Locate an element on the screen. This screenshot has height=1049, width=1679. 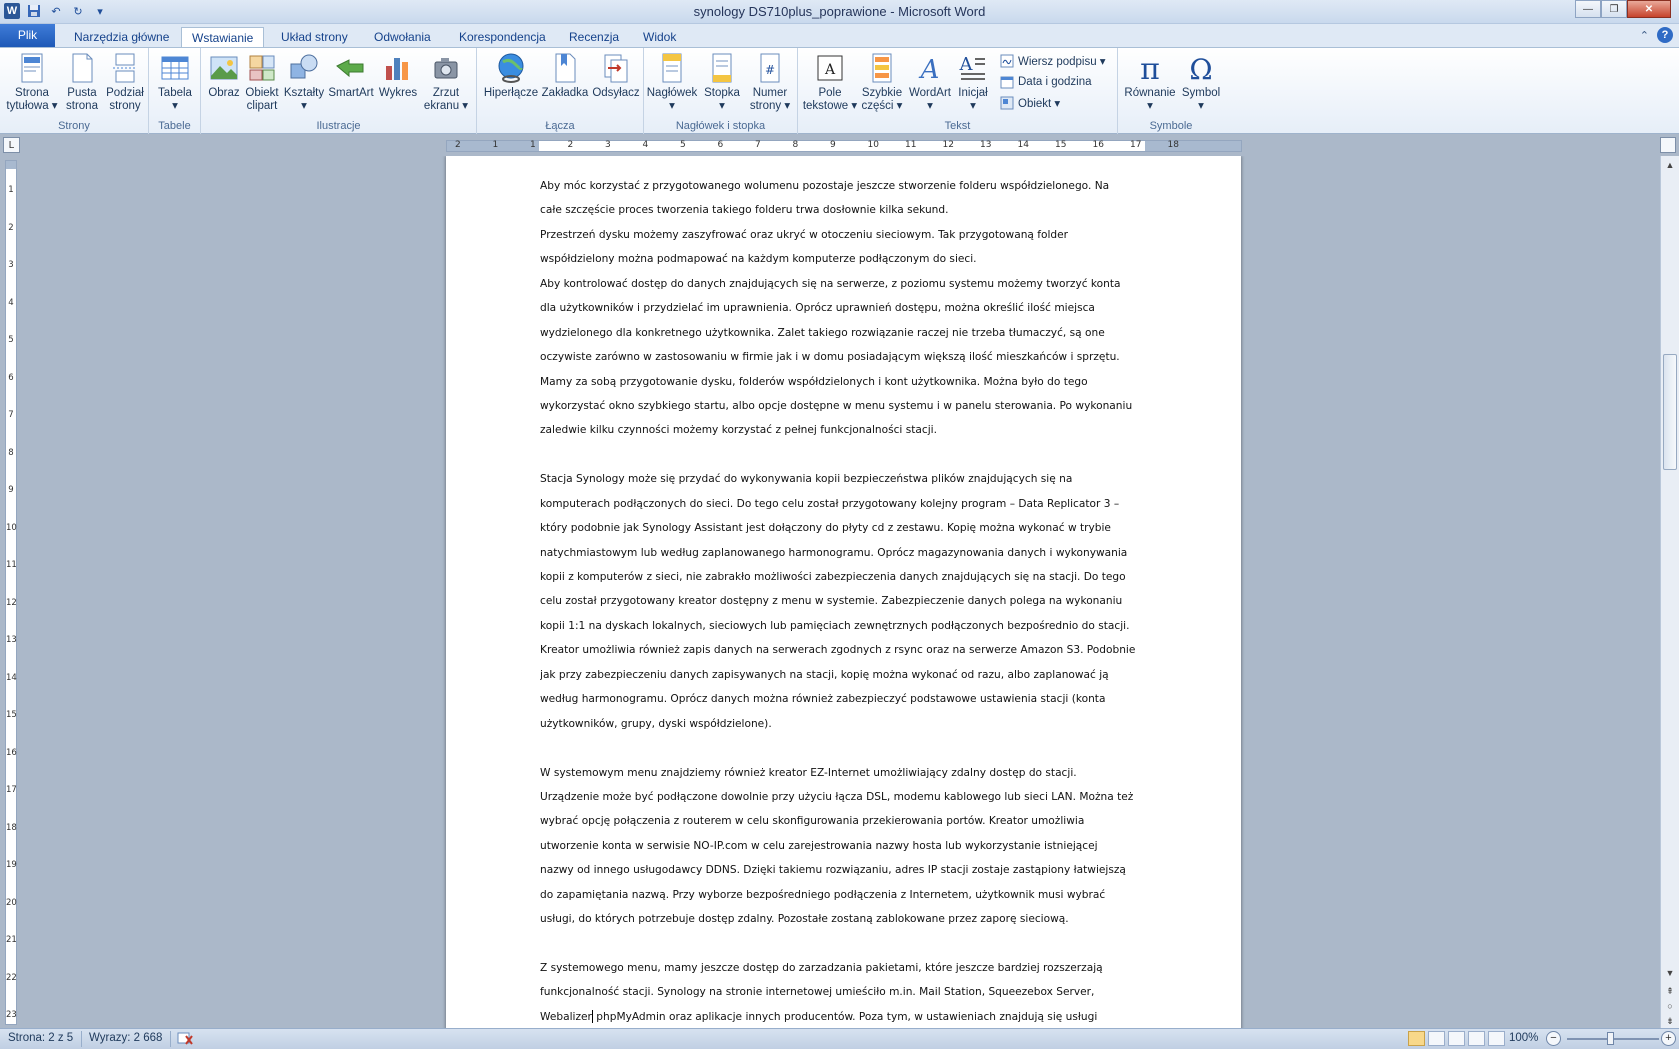
vertical-ruler-number: 1 is located at coordinates (11, 190).